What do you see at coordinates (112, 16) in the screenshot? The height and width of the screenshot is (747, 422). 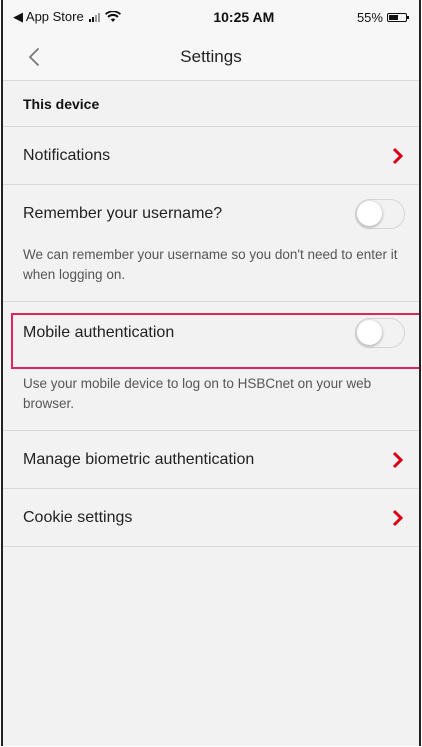 I see `wifi-icon` at bounding box center [112, 16].